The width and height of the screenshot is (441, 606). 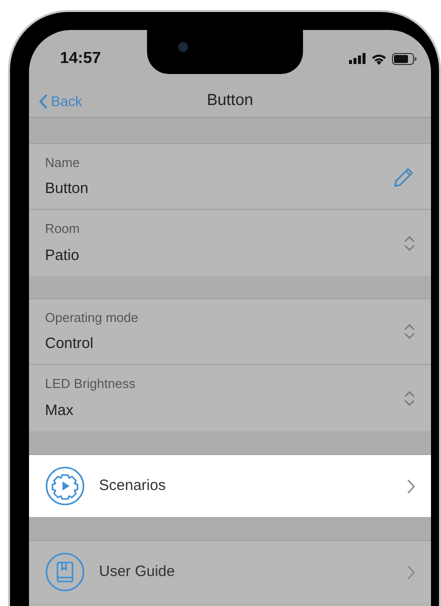 I want to click on select-setting-row: LED Brightness Max, so click(x=230, y=398).